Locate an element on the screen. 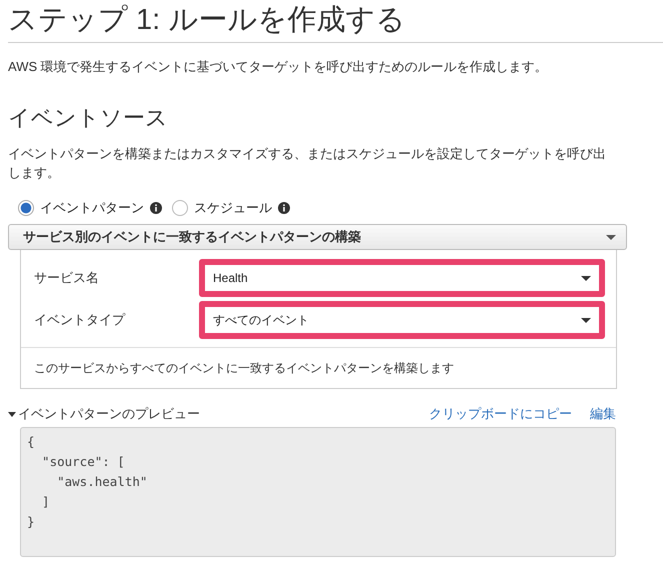 The width and height of the screenshot is (663, 561). field-label: イベントタイプ is located at coordinates (79, 320).